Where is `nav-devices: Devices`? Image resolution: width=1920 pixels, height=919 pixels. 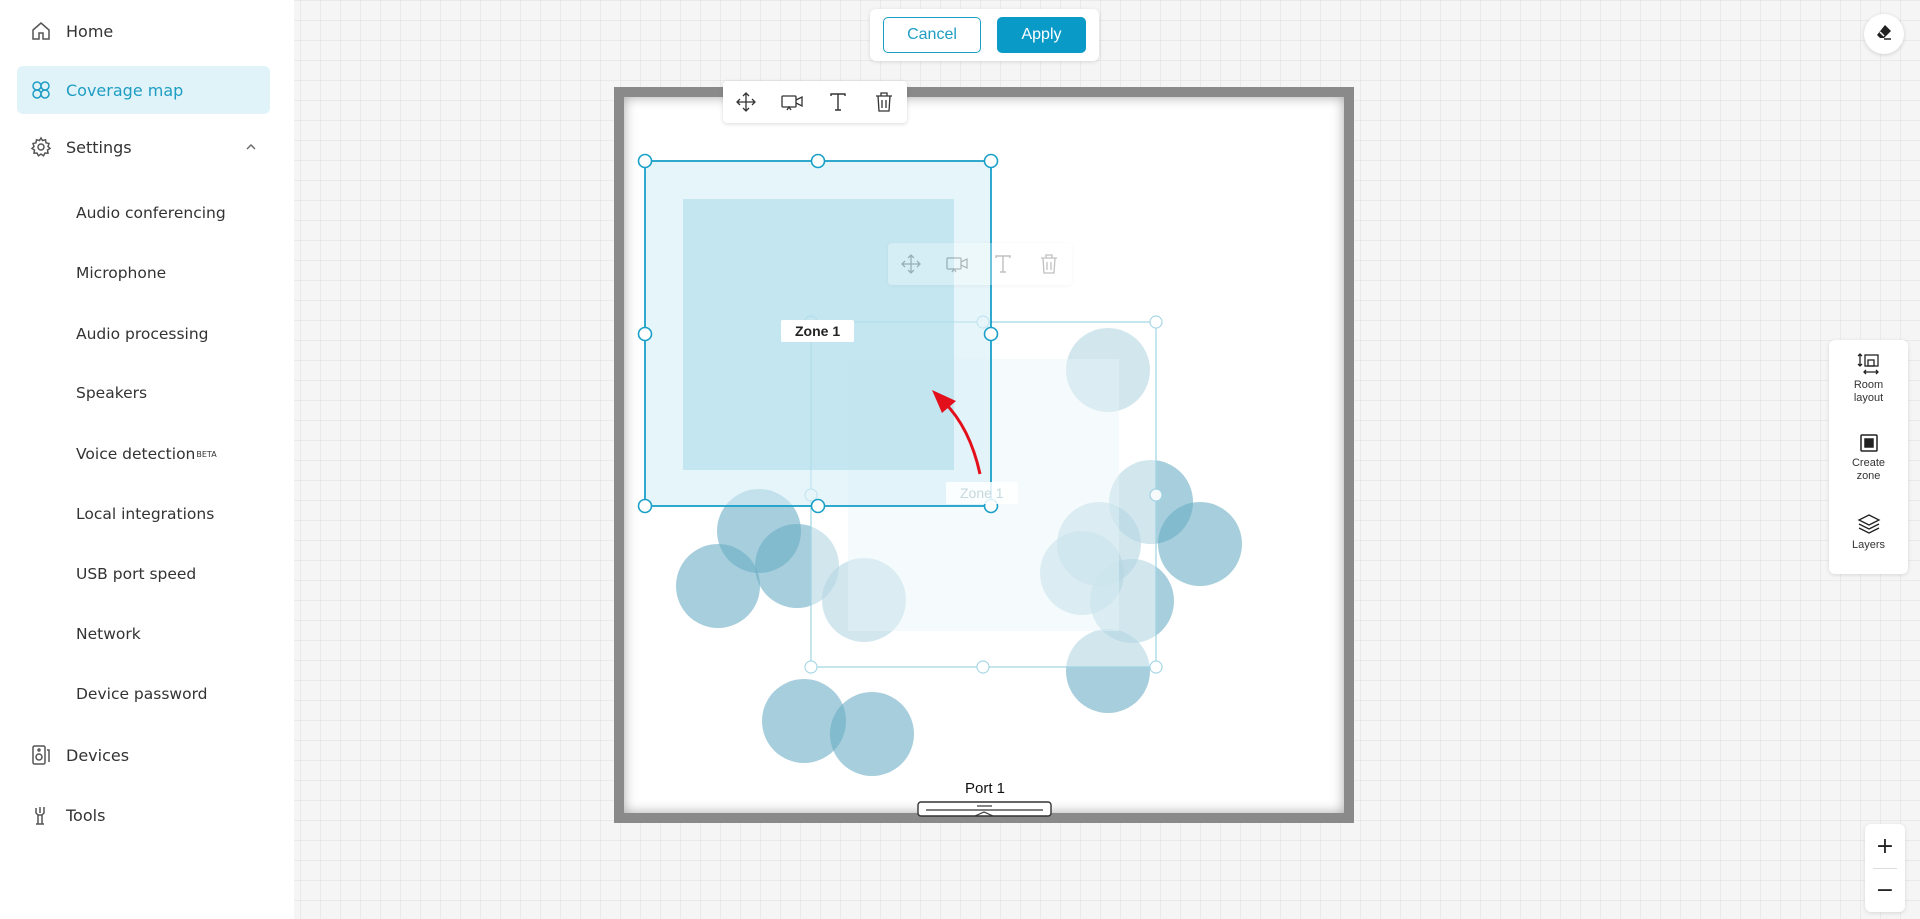
nav-devices: Devices is located at coordinates (143, 755).